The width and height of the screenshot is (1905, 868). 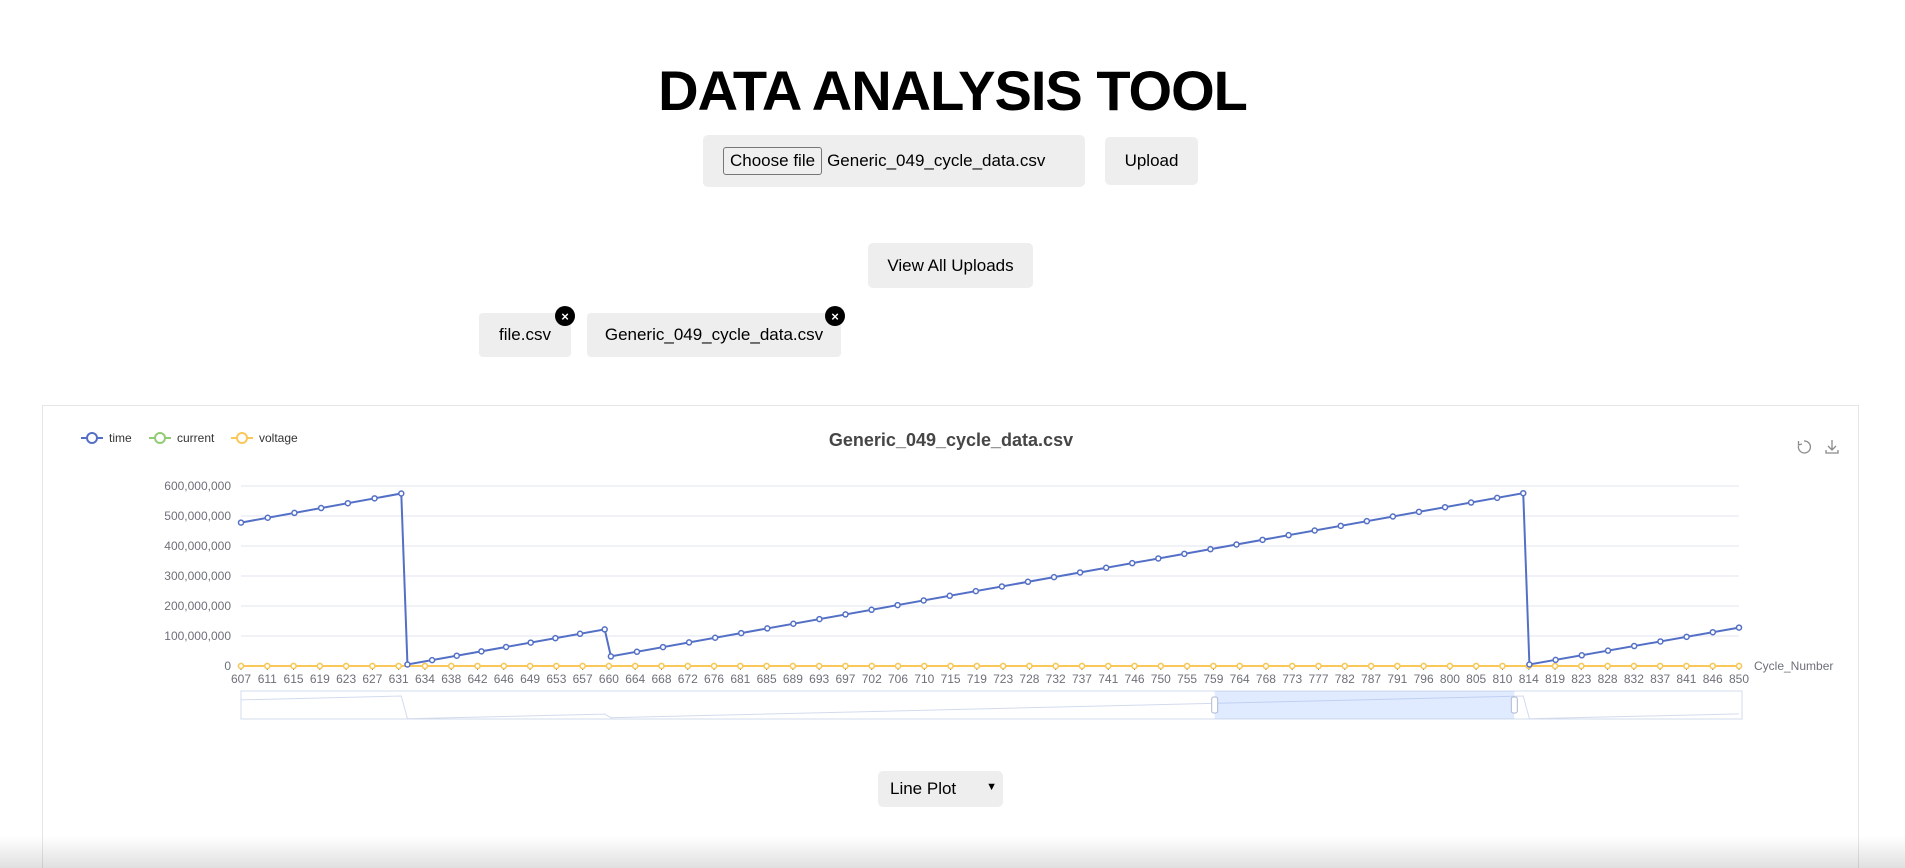 I want to click on y-tick-label: 100,000,000, so click(x=197, y=636).